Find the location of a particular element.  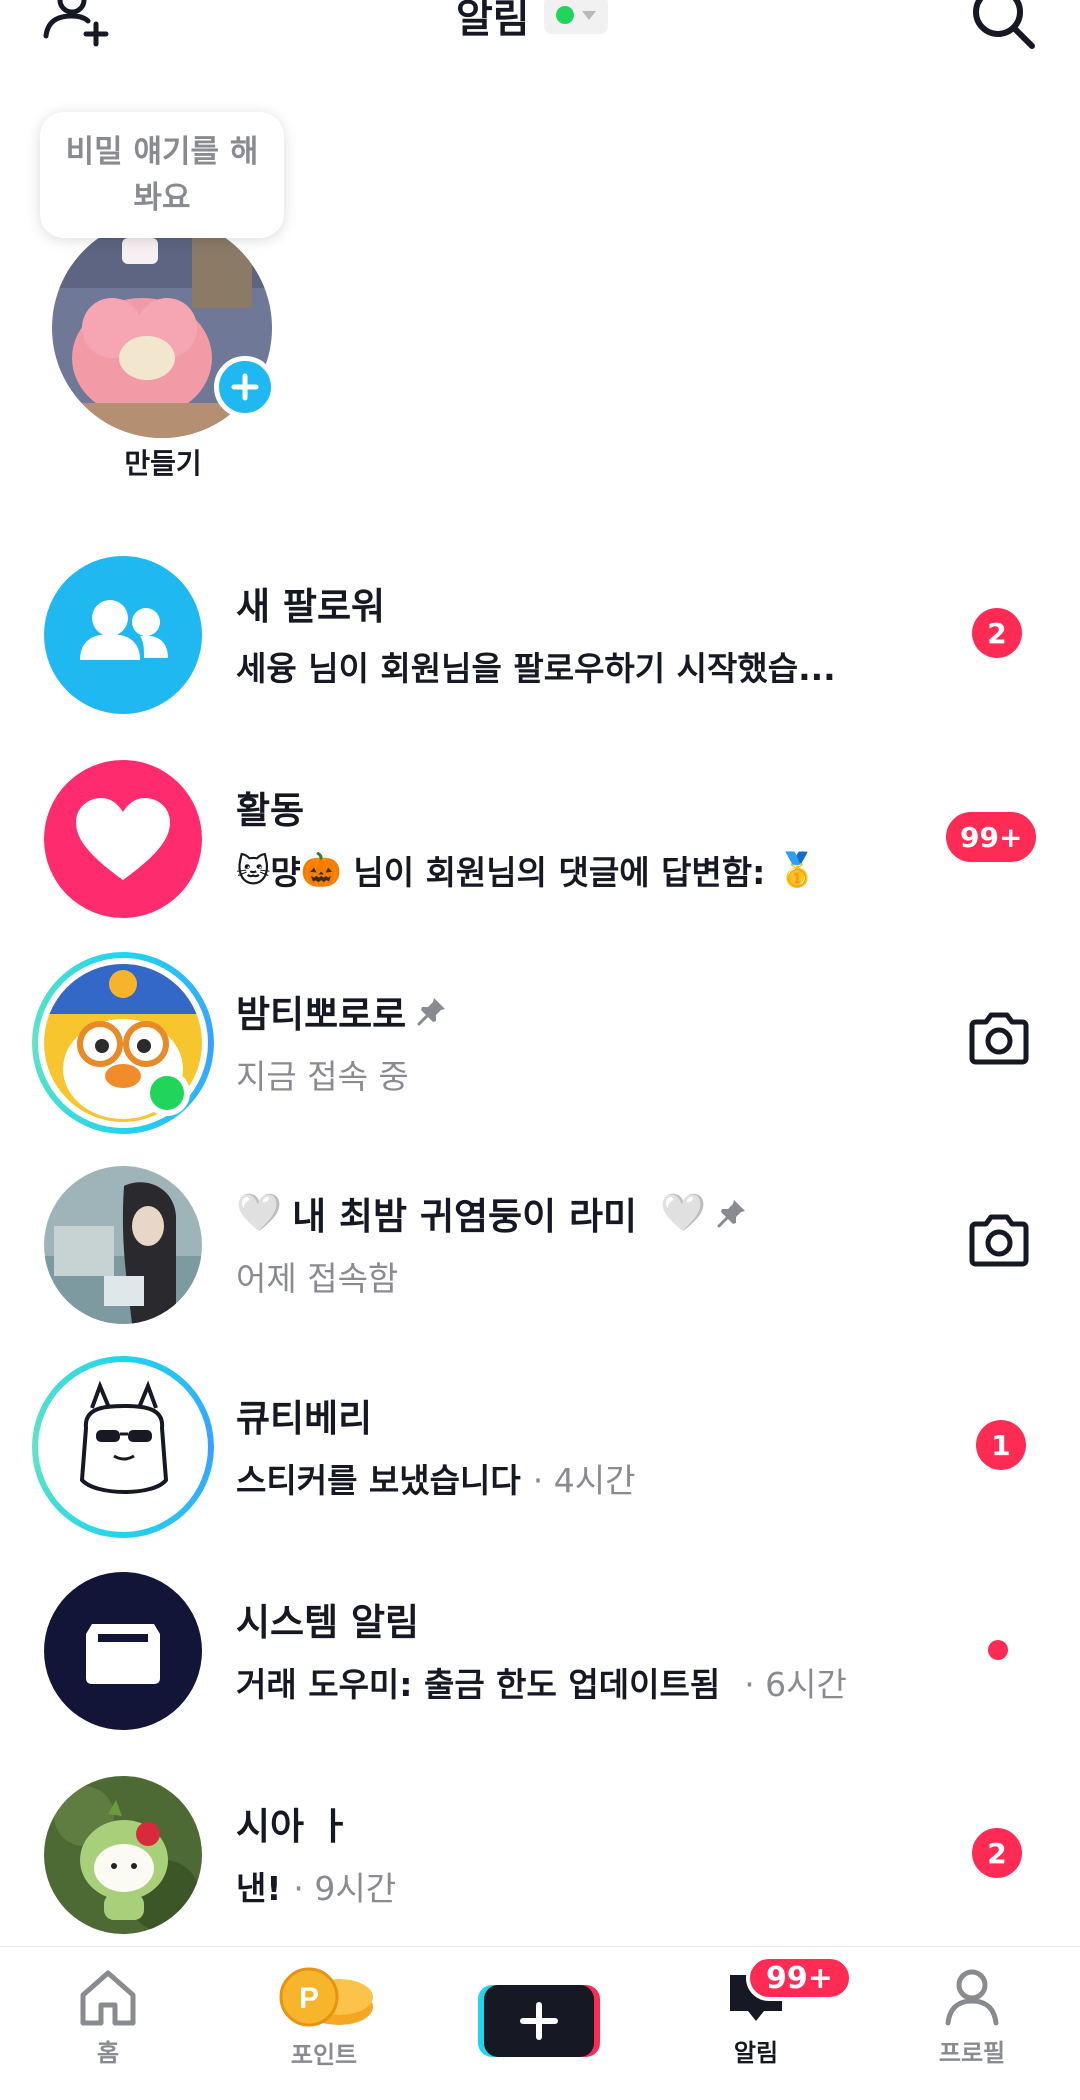

timestamp: · 6시간 is located at coordinates (795, 1684).